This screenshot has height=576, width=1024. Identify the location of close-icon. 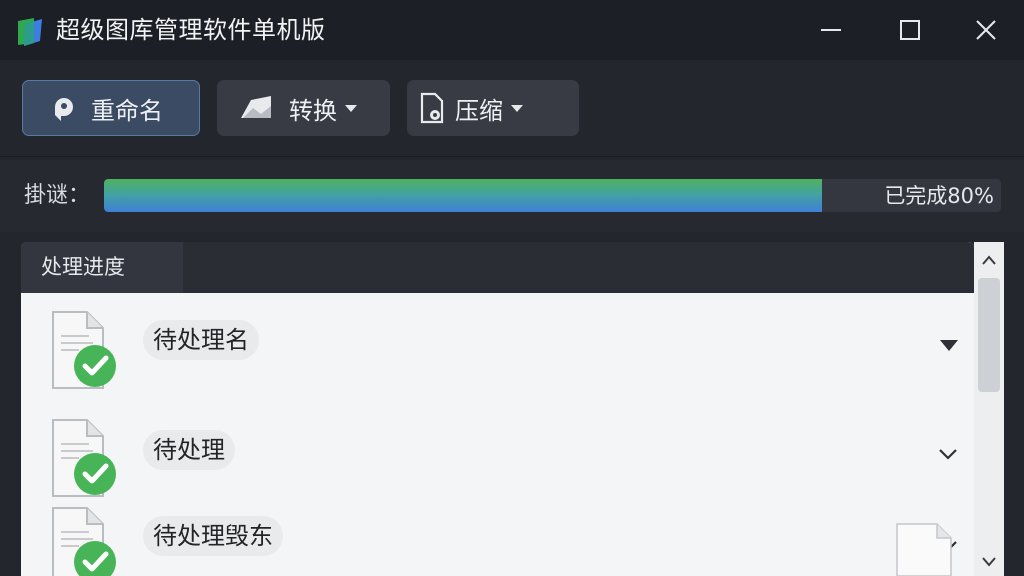
(986, 30).